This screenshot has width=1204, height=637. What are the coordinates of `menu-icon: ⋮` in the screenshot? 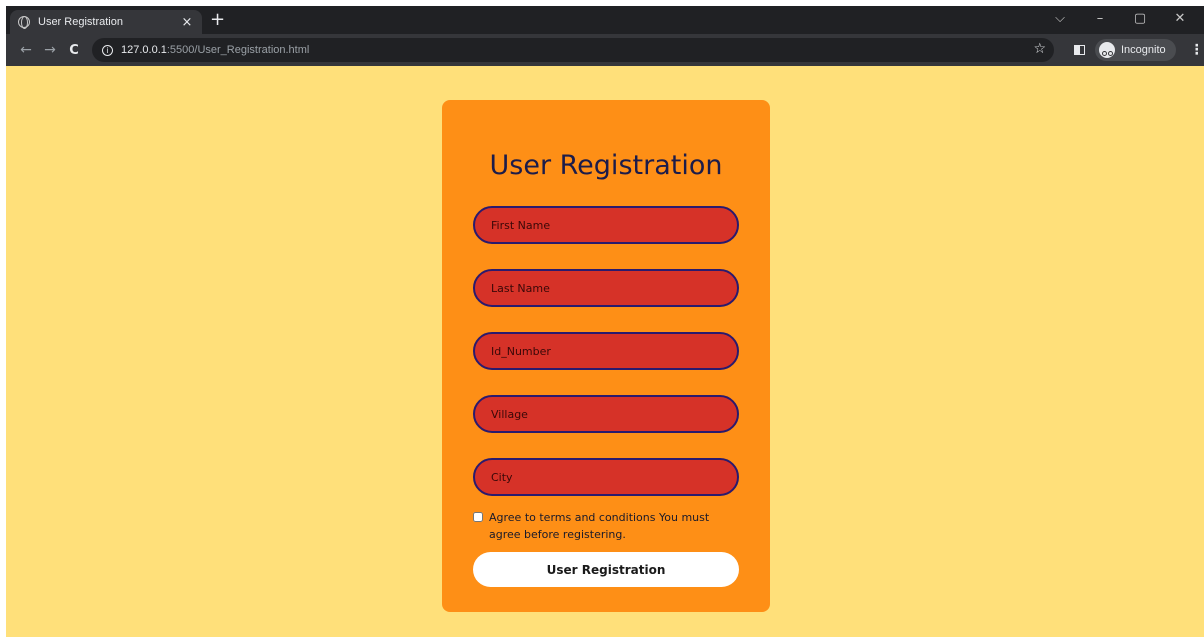 It's located at (1197, 50).